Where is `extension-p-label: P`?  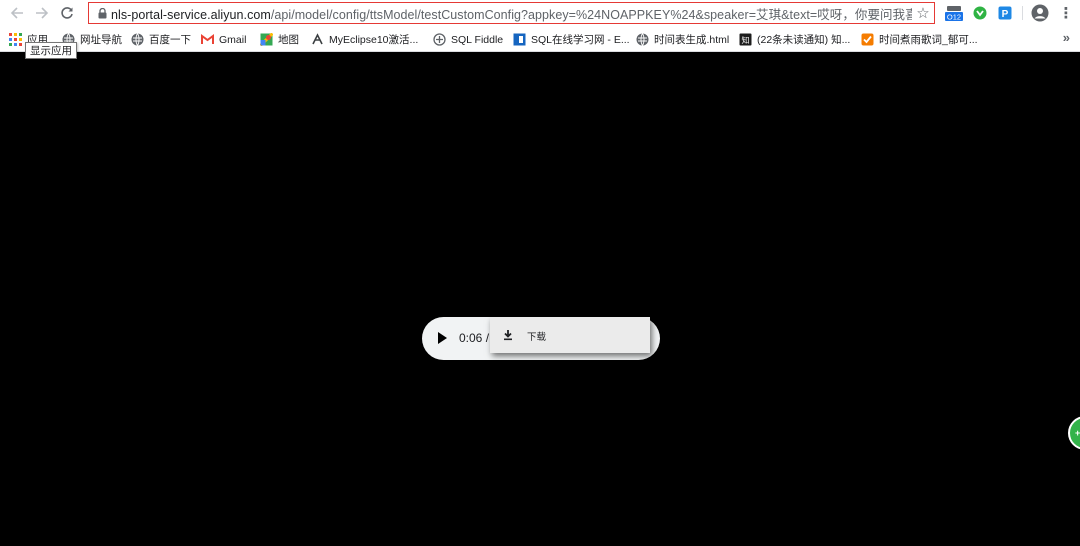
extension-p-label: P is located at coordinates (1005, 14).